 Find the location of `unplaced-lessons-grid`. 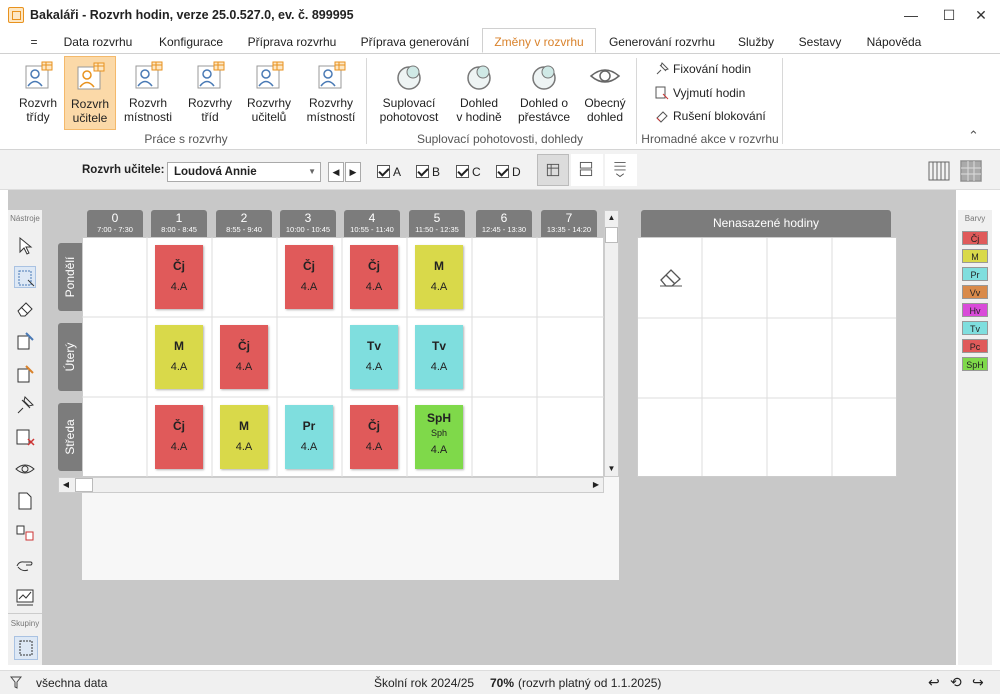

unplaced-lessons-grid is located at coordinates (767, 357).